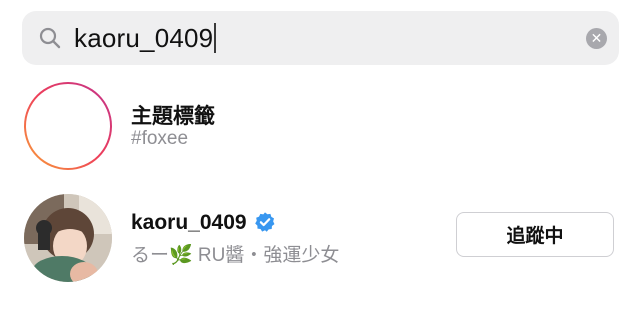 The width and height of the screenshot is (640, 309). I want to click on avatar, so click(68, 238).